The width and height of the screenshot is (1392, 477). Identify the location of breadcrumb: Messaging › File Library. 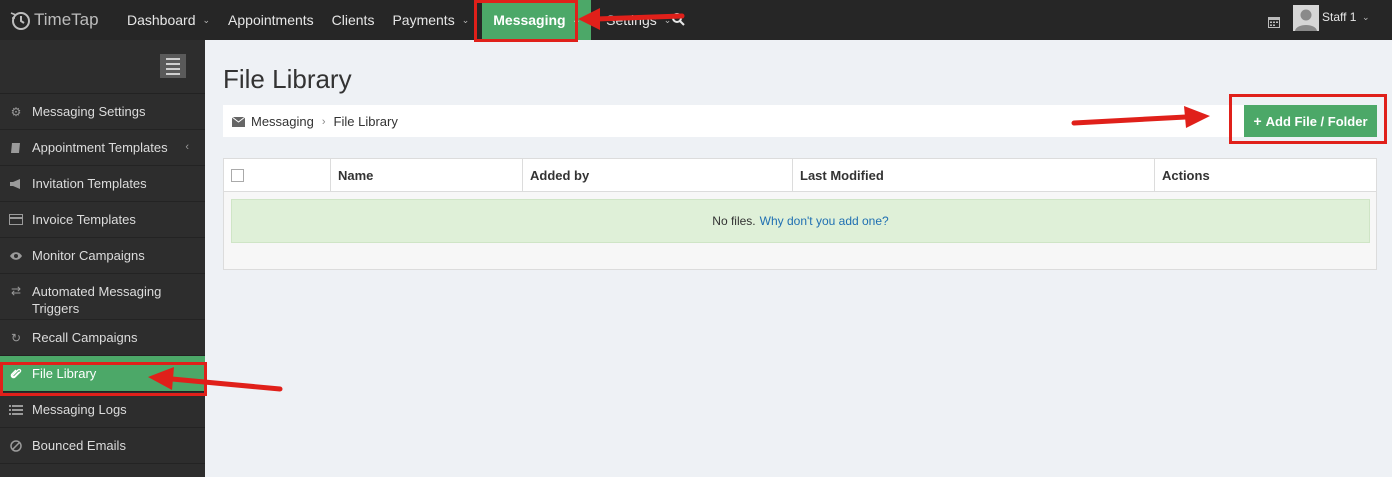
(315, 121).